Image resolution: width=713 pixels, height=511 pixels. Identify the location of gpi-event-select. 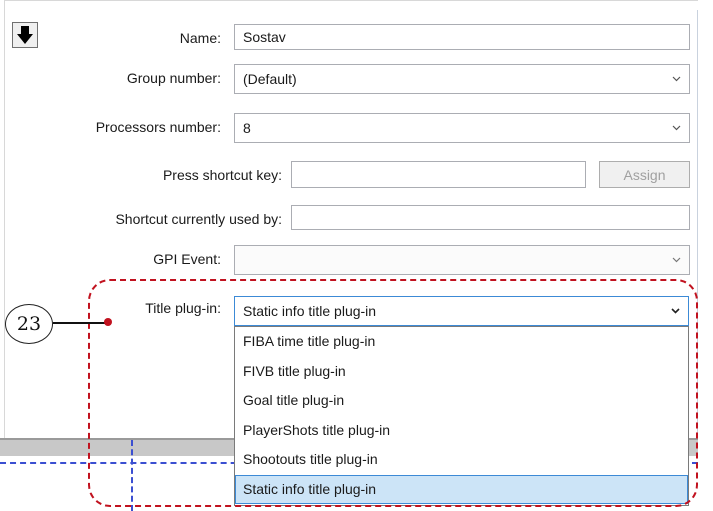
(462, 260).